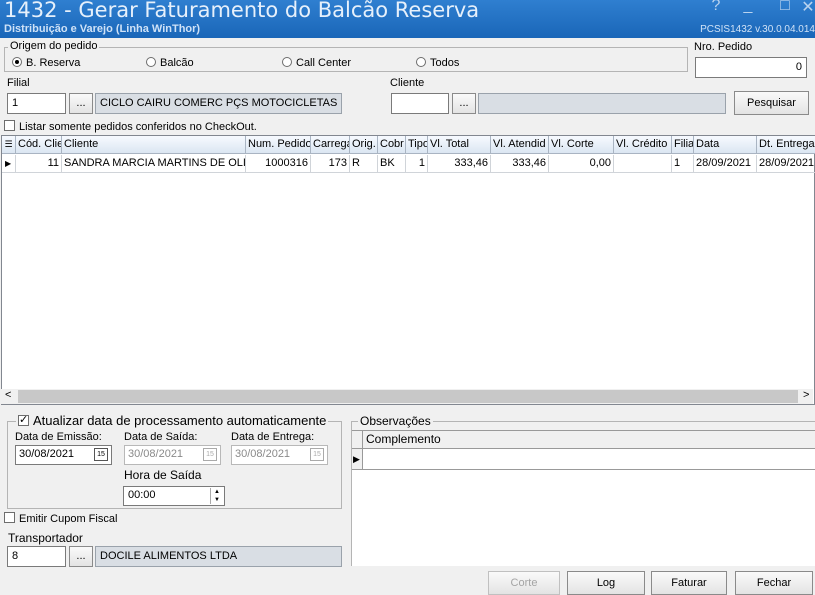 The width and height of the screenshot is (815, 595). What do you see at coordinates (154, 145) in the screenshot?
I see `col-header: Cliente` at bounding box center [154, 145].